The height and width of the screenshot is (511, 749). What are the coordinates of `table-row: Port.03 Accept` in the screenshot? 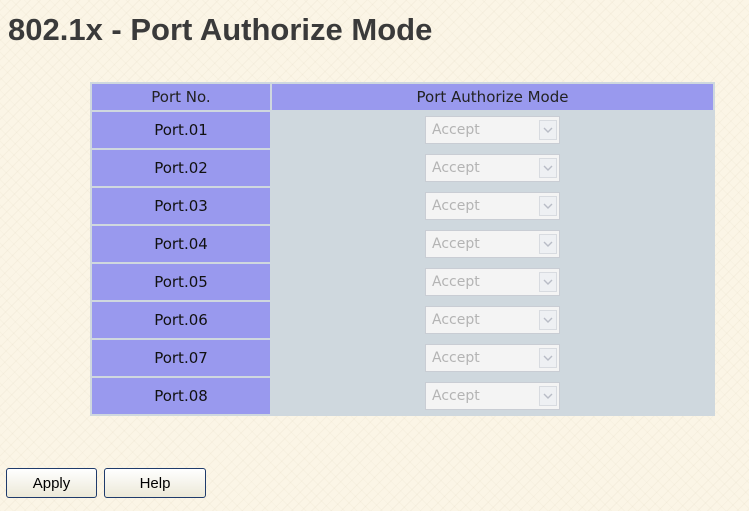 It's located at (402, 206).